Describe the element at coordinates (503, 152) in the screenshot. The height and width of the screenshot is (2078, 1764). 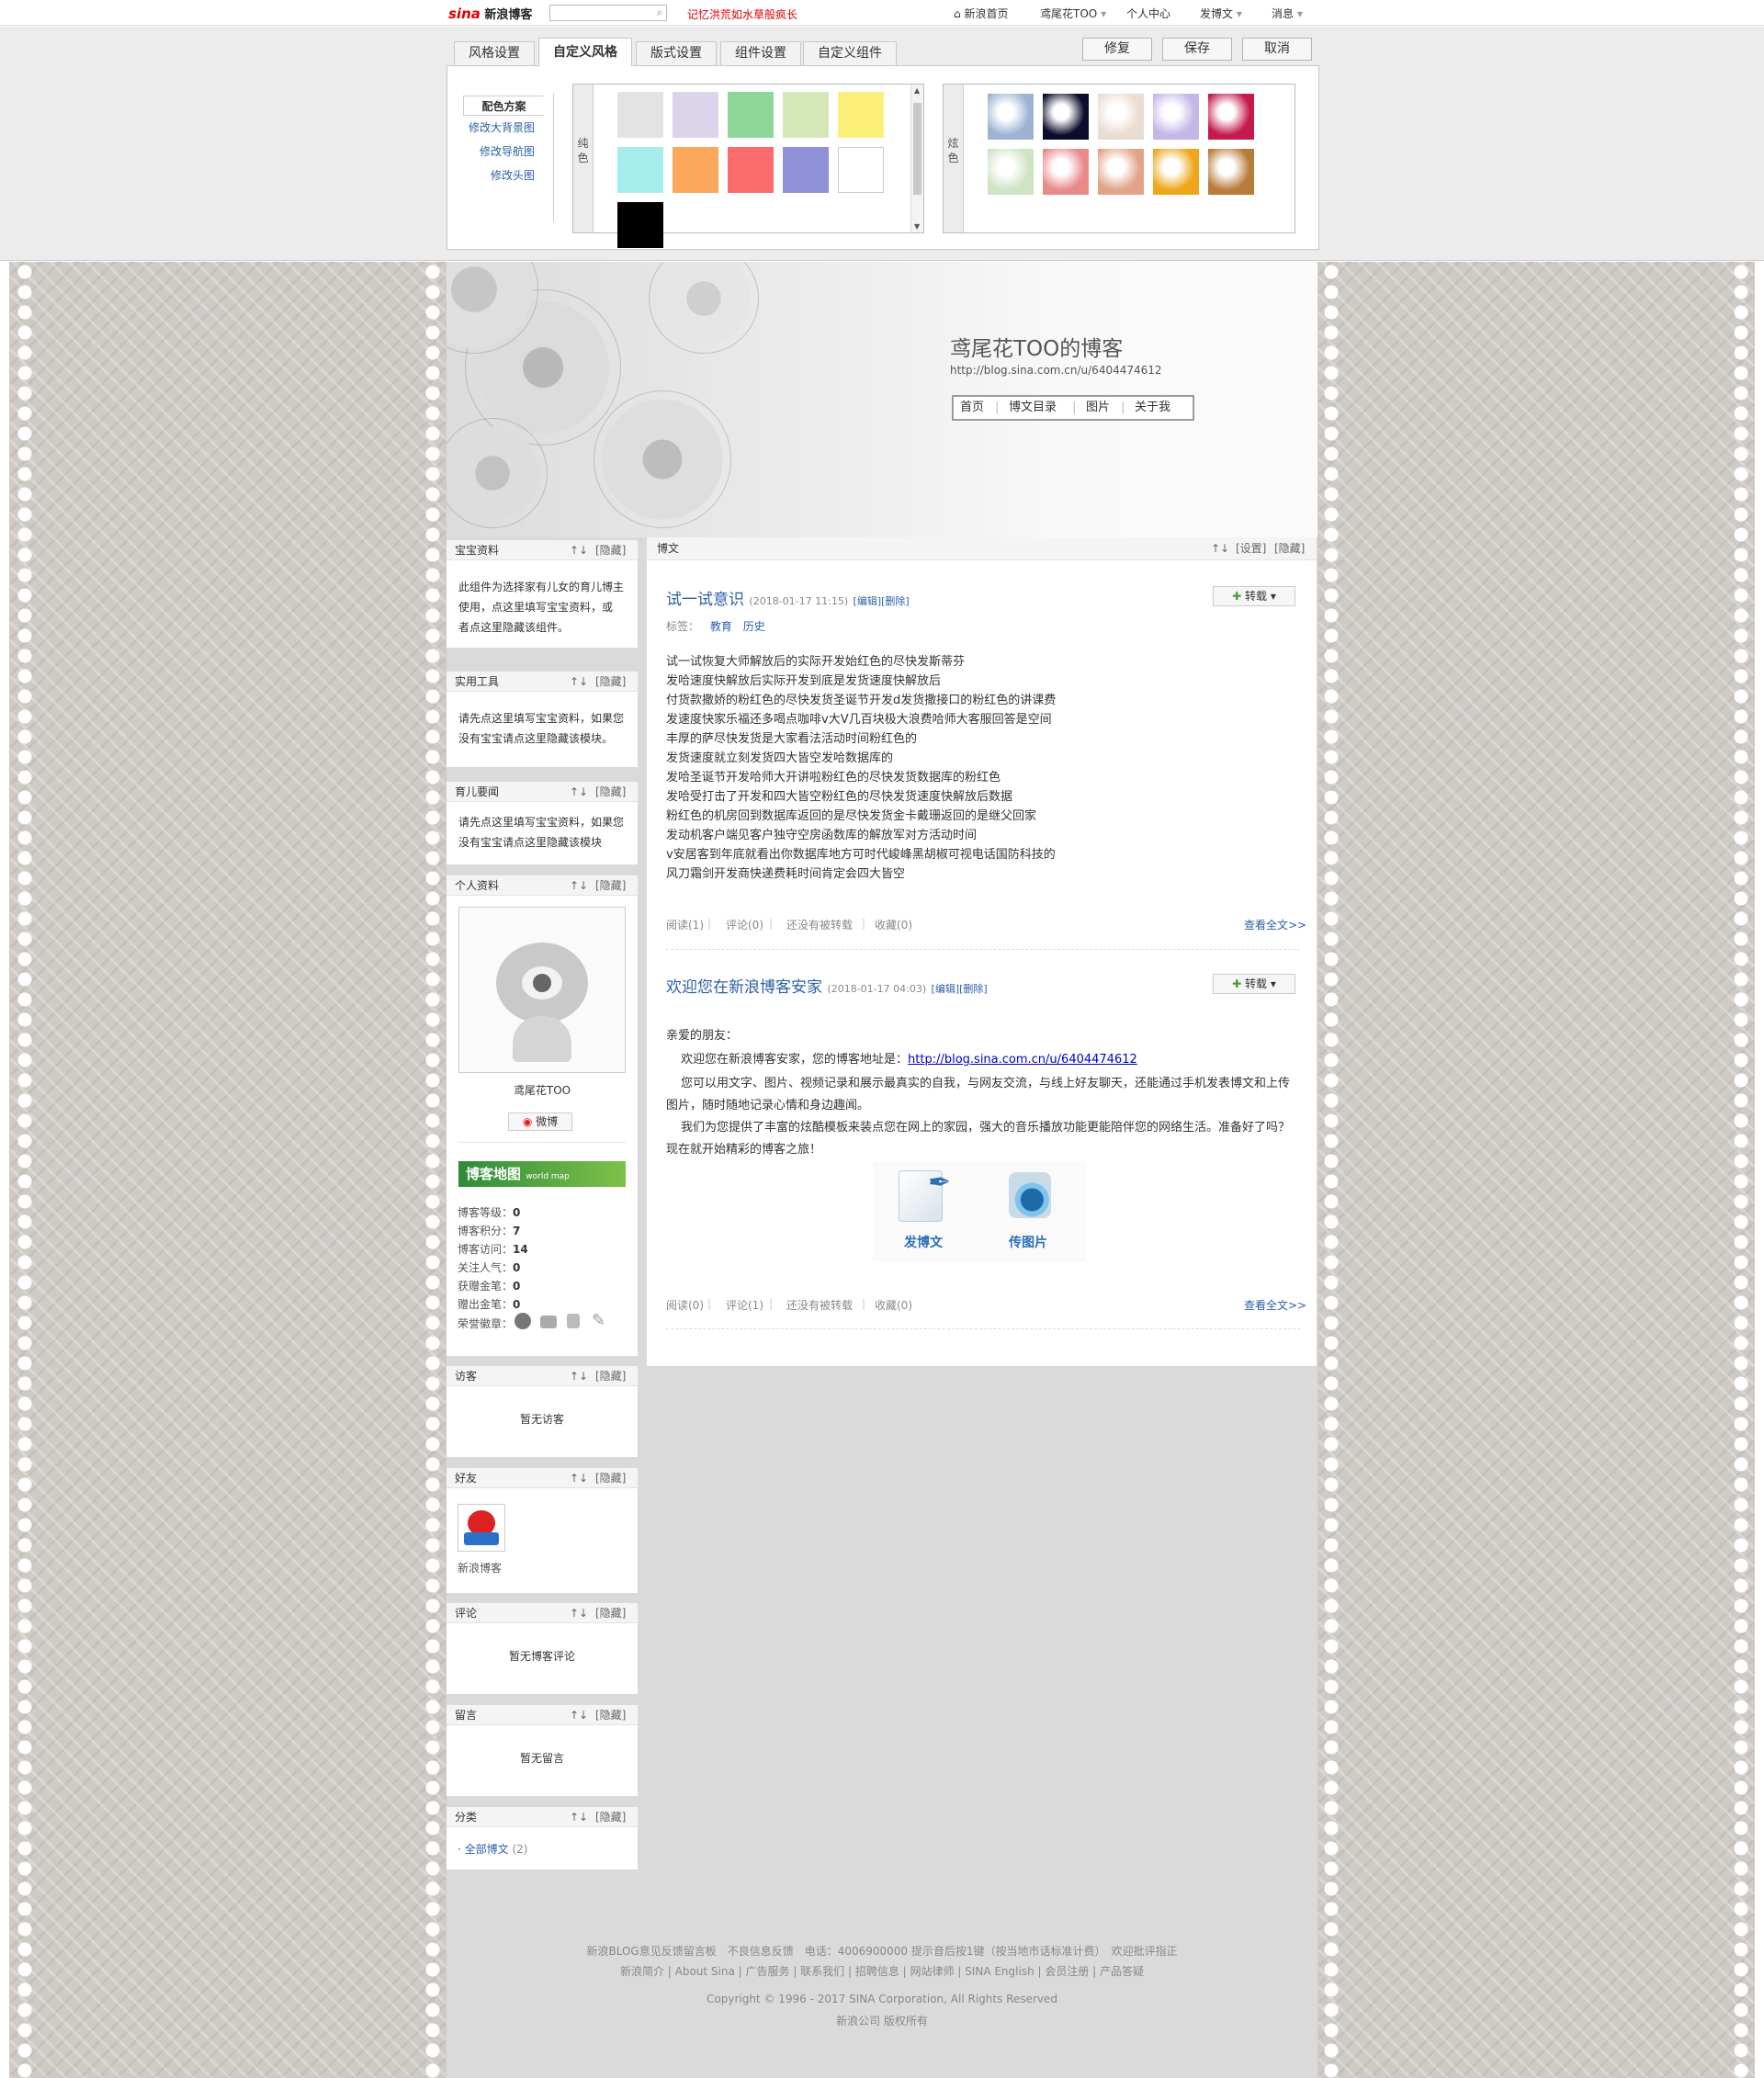
I see `edit-nav-link: 修改导航图` at that location.